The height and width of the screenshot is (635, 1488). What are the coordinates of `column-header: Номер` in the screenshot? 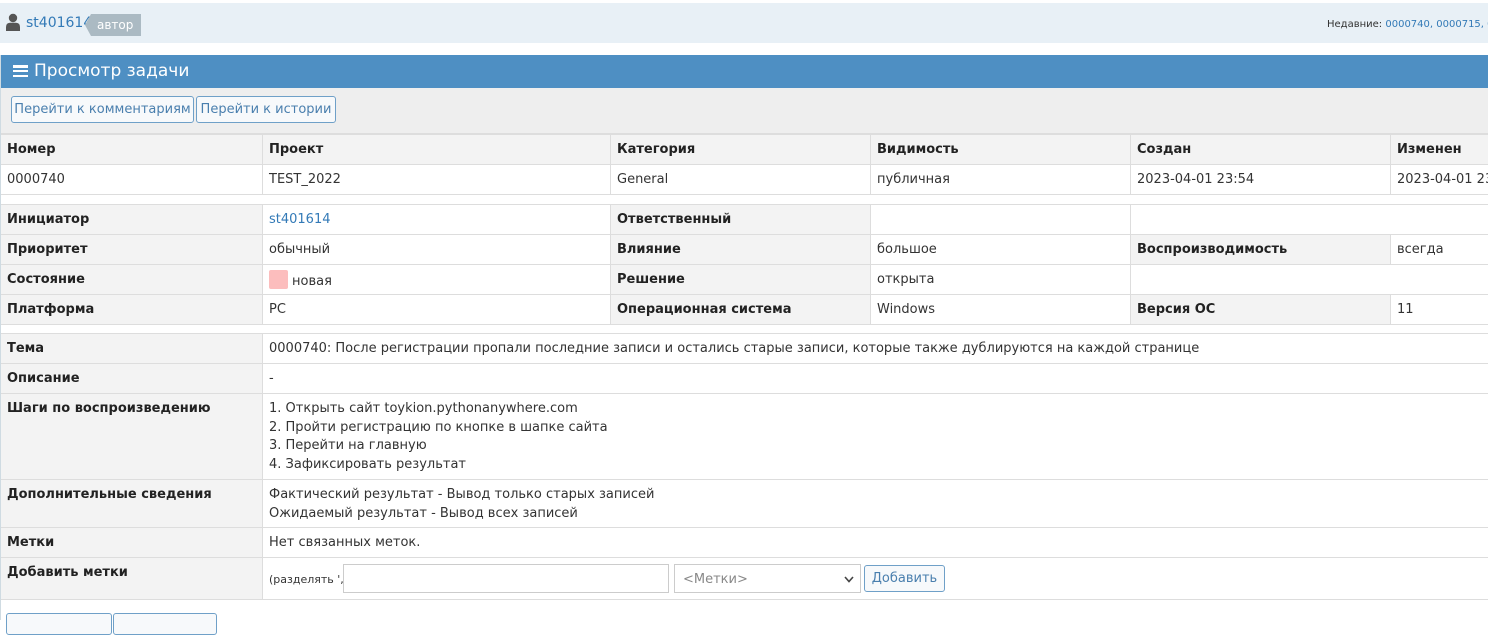 It's located at (31, 149).